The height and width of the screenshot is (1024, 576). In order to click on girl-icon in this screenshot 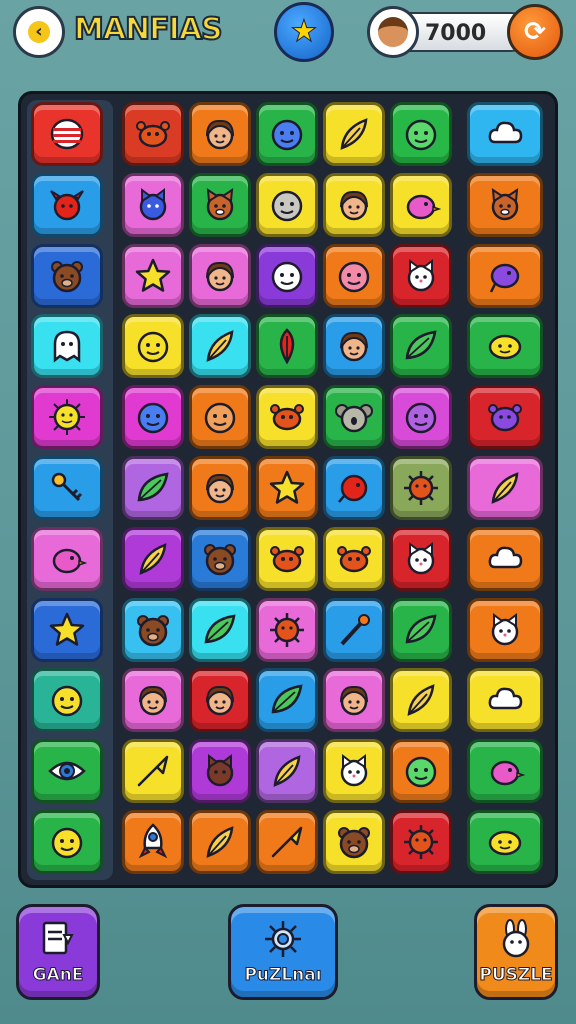, I will do `click(354, 347)`.